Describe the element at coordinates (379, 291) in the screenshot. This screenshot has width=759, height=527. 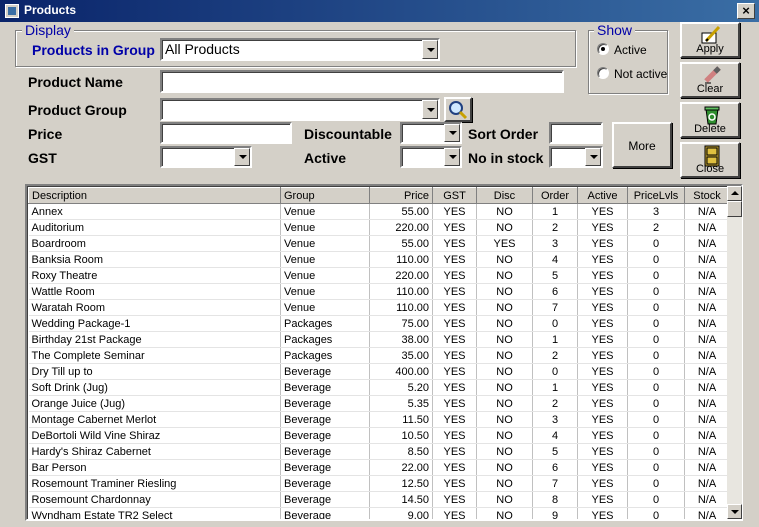
I see `table-row: Wattle Room Venue 110.00 YES NO 6 YES 0 N/A` at that location.